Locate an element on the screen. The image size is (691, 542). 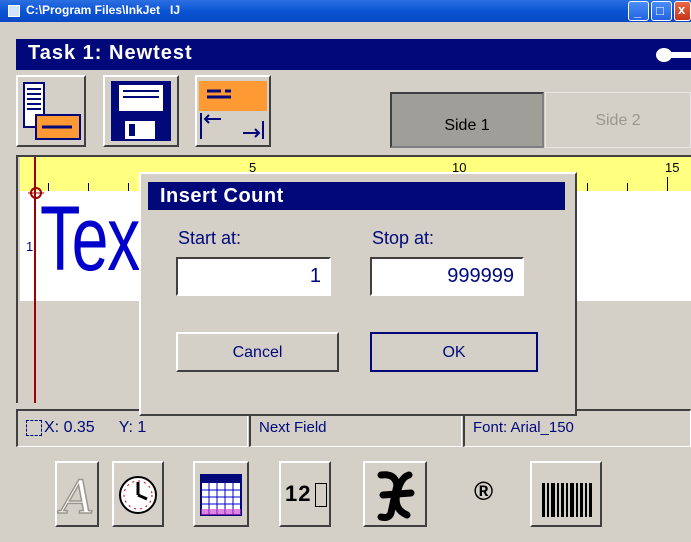
start-at-input: 1 is located at coordinates (253, 276).